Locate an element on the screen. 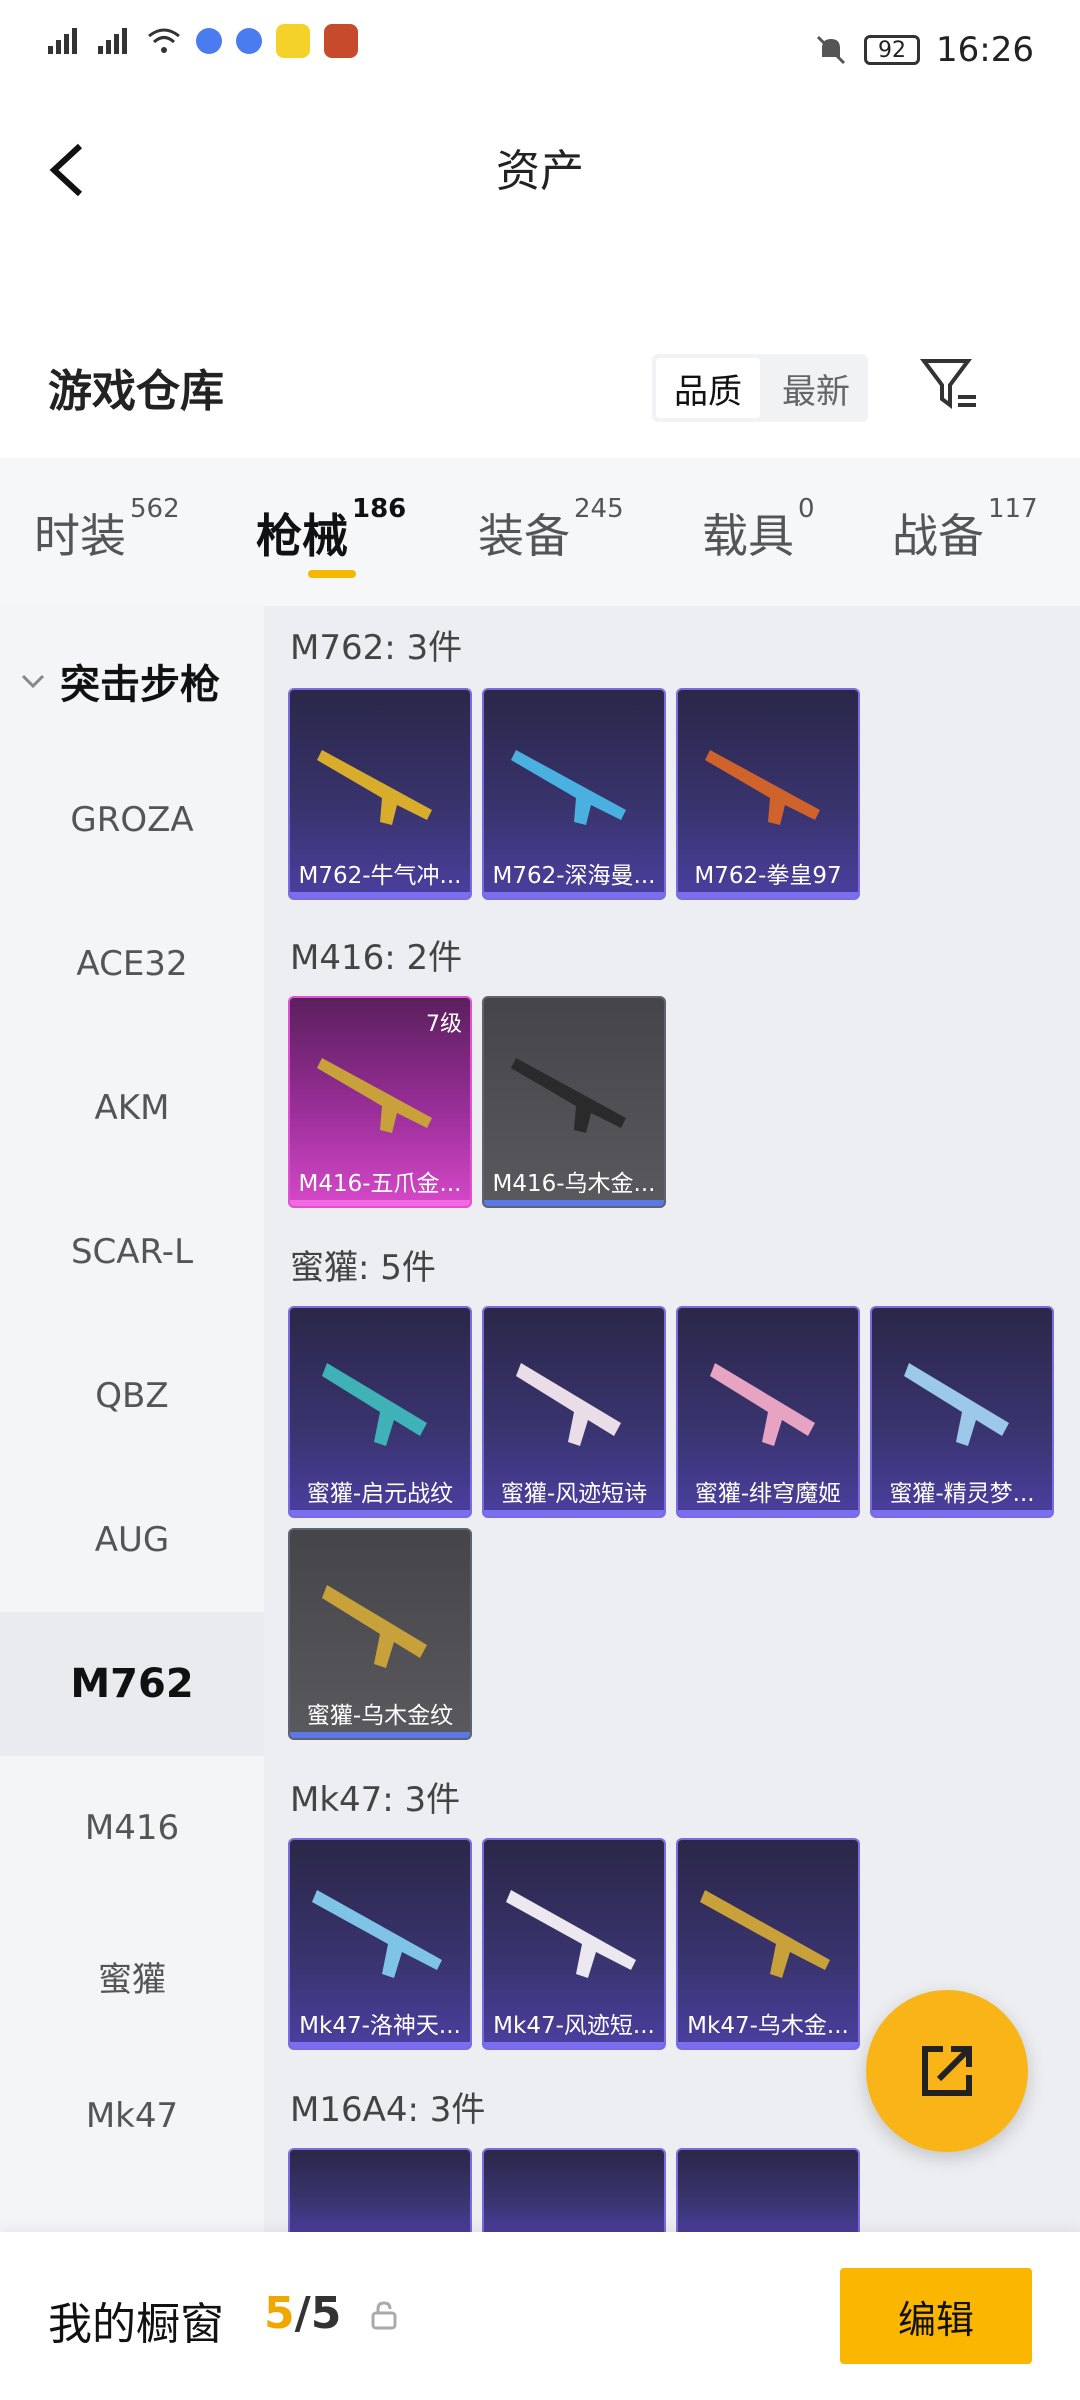  sidebar-item-qbz: QBZ is located at coordinates (132, 1396).